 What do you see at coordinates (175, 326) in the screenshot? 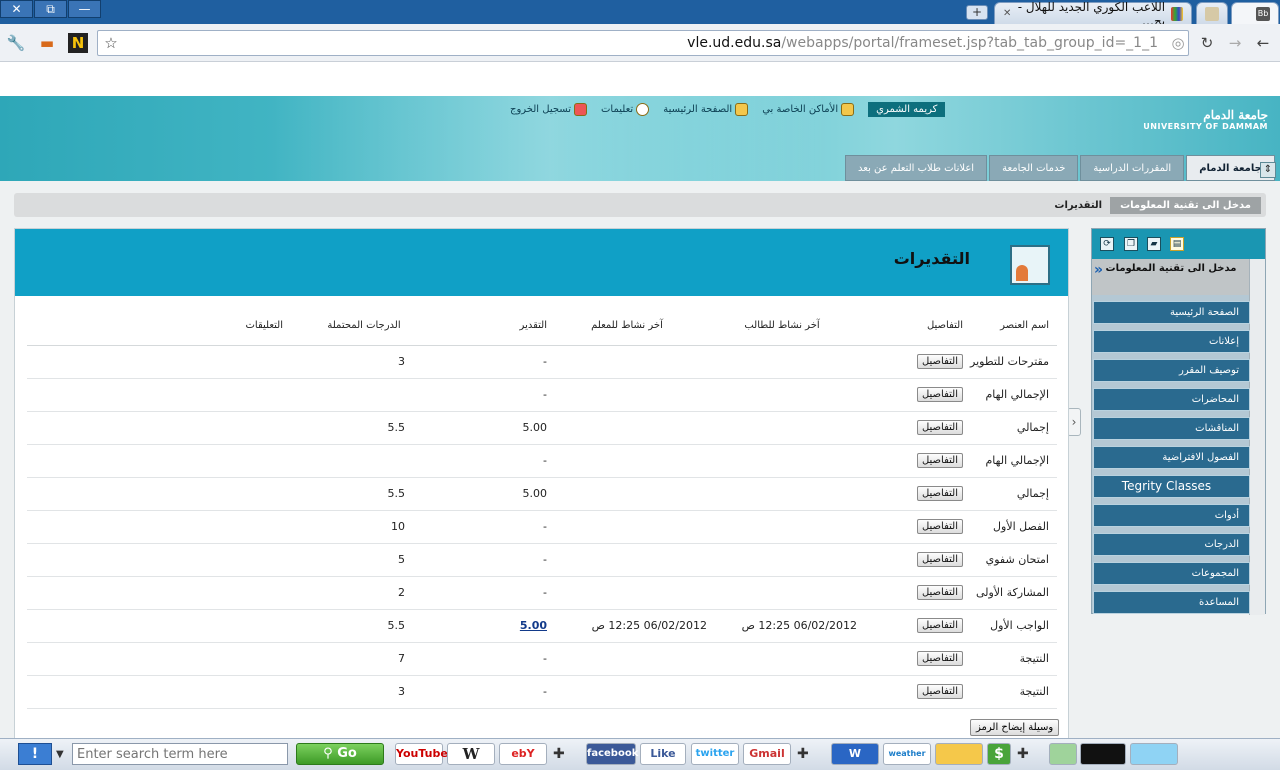
I see `col-comments: التعليقات` at bounding box center [175, 326].